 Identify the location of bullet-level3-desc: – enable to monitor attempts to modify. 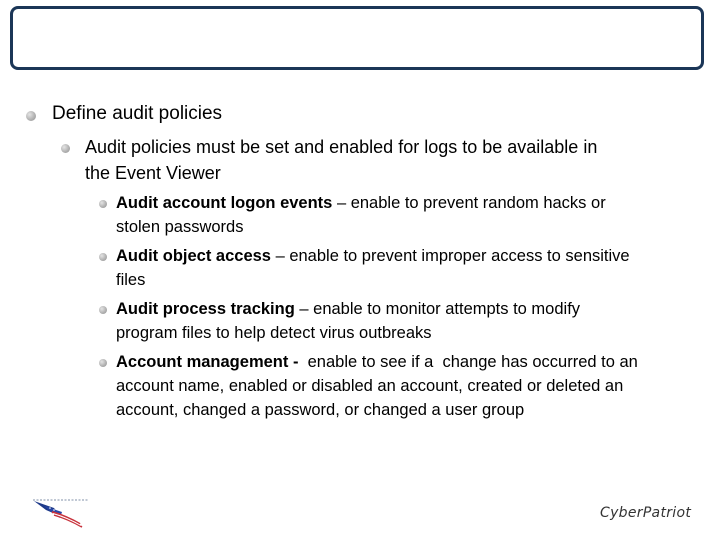
(437, 309).